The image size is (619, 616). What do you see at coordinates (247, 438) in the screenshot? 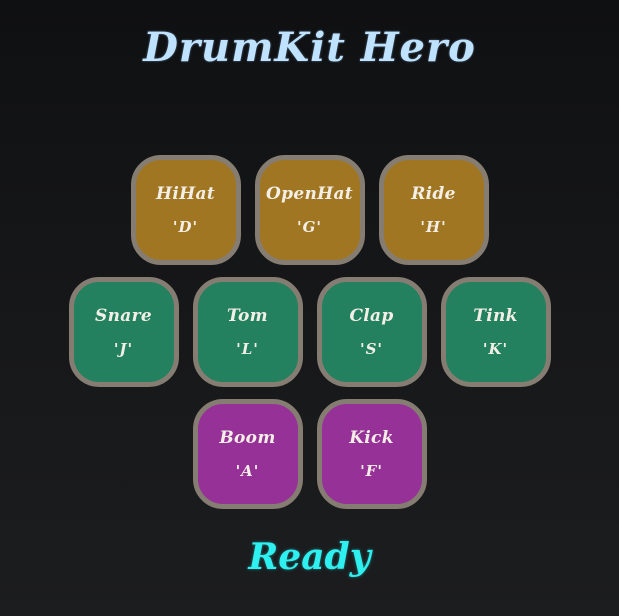
I see `pad-label: Boom` at bounding box center [247, 438].